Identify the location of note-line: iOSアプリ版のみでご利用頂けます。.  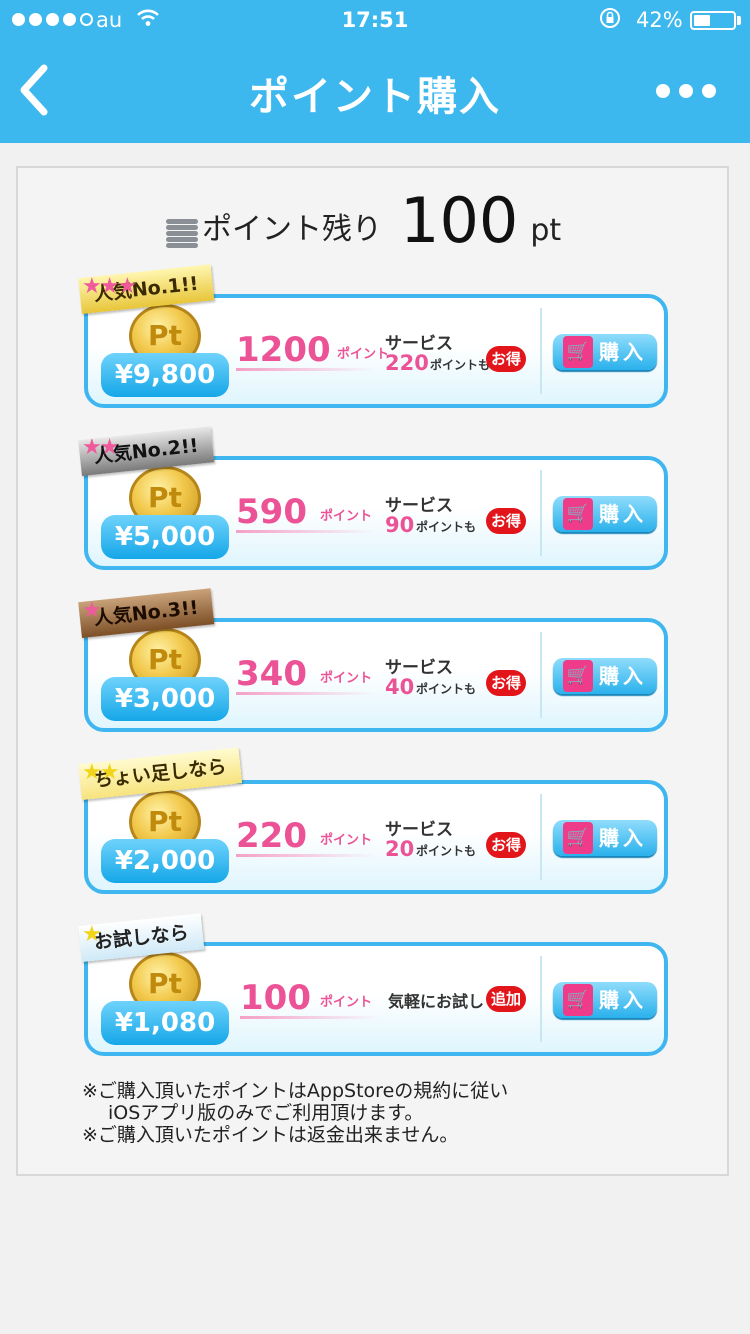
(266, 1113).